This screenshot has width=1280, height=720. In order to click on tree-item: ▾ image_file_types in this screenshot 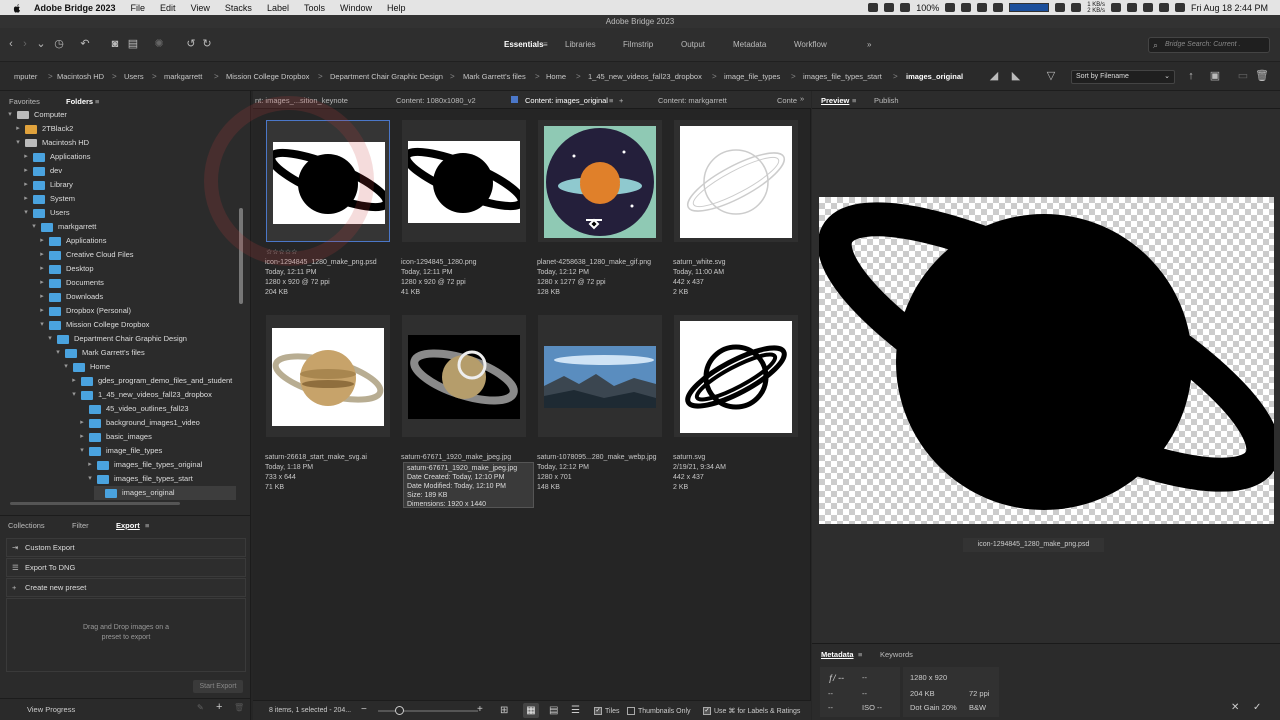, I will do `click(120, 451)`.